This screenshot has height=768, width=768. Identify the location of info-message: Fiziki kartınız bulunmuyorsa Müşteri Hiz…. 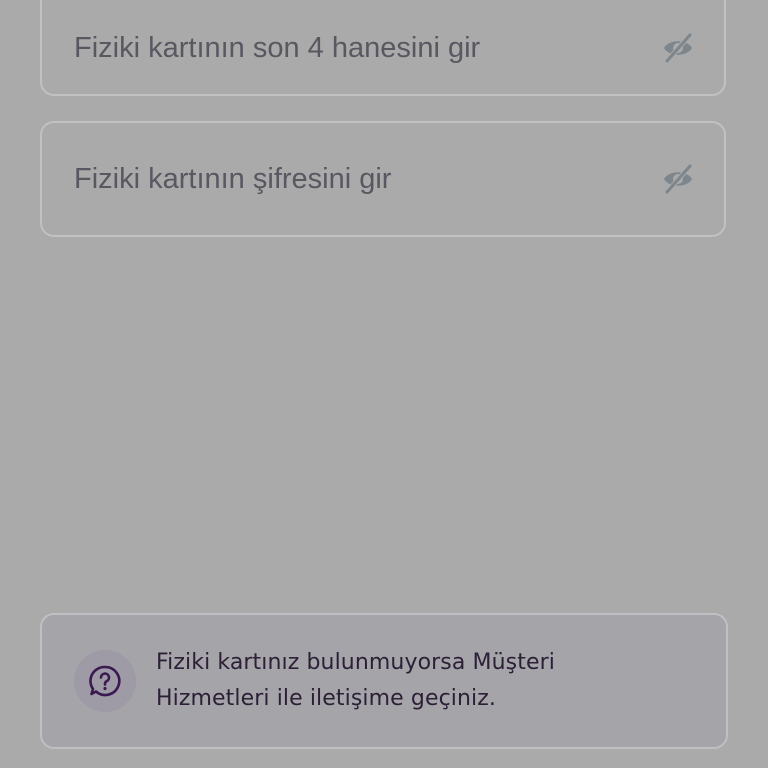
(355, 680).